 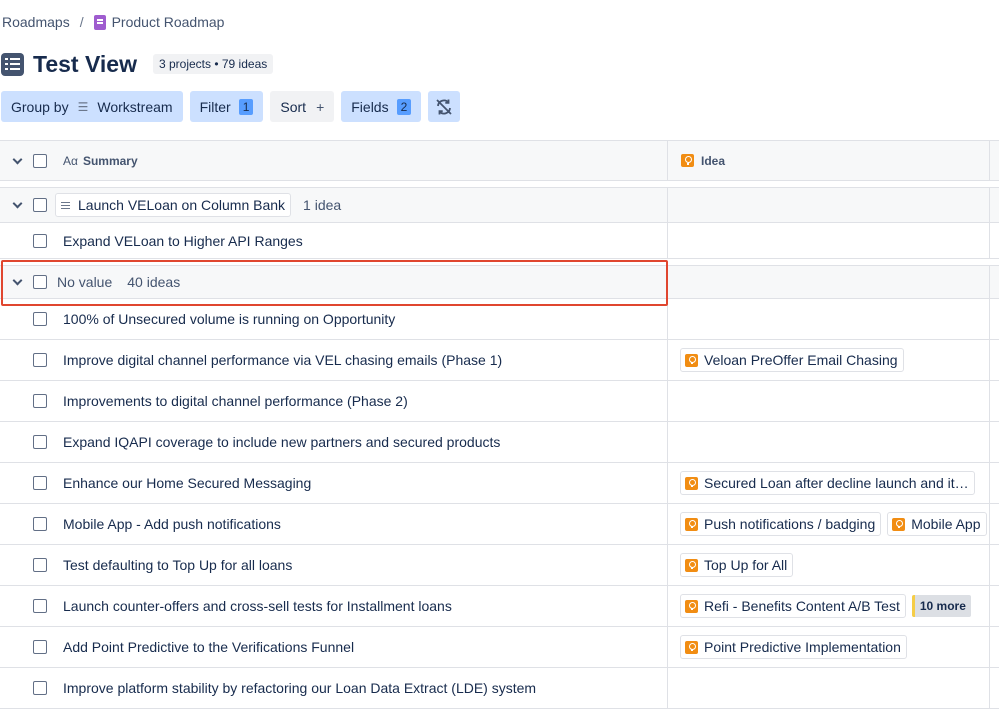 What do you see at coordinates (322, 205) in the screenshot?
I see `group-count: 1 idea` at bounding box center [322, 205].